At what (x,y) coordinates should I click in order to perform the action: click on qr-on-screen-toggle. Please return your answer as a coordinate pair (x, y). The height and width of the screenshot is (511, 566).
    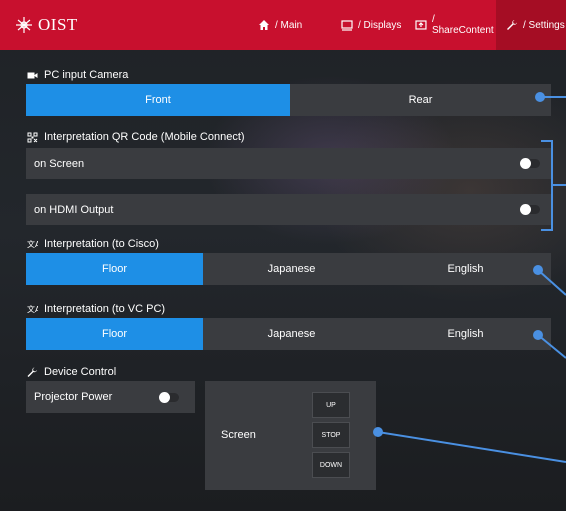
    Looking at the image, I should click on (530, 163).